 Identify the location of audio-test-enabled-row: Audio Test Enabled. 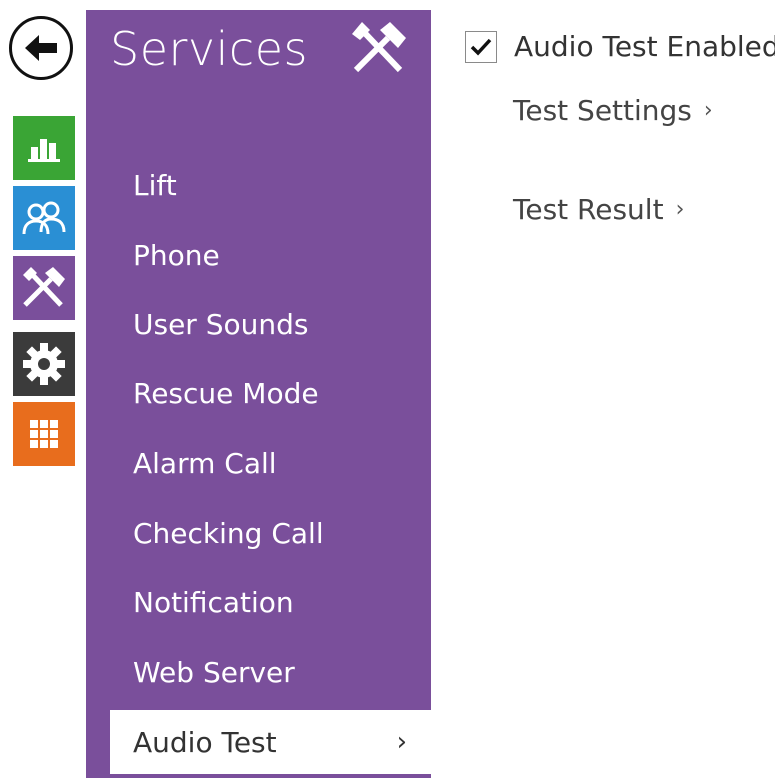
(620, 46).